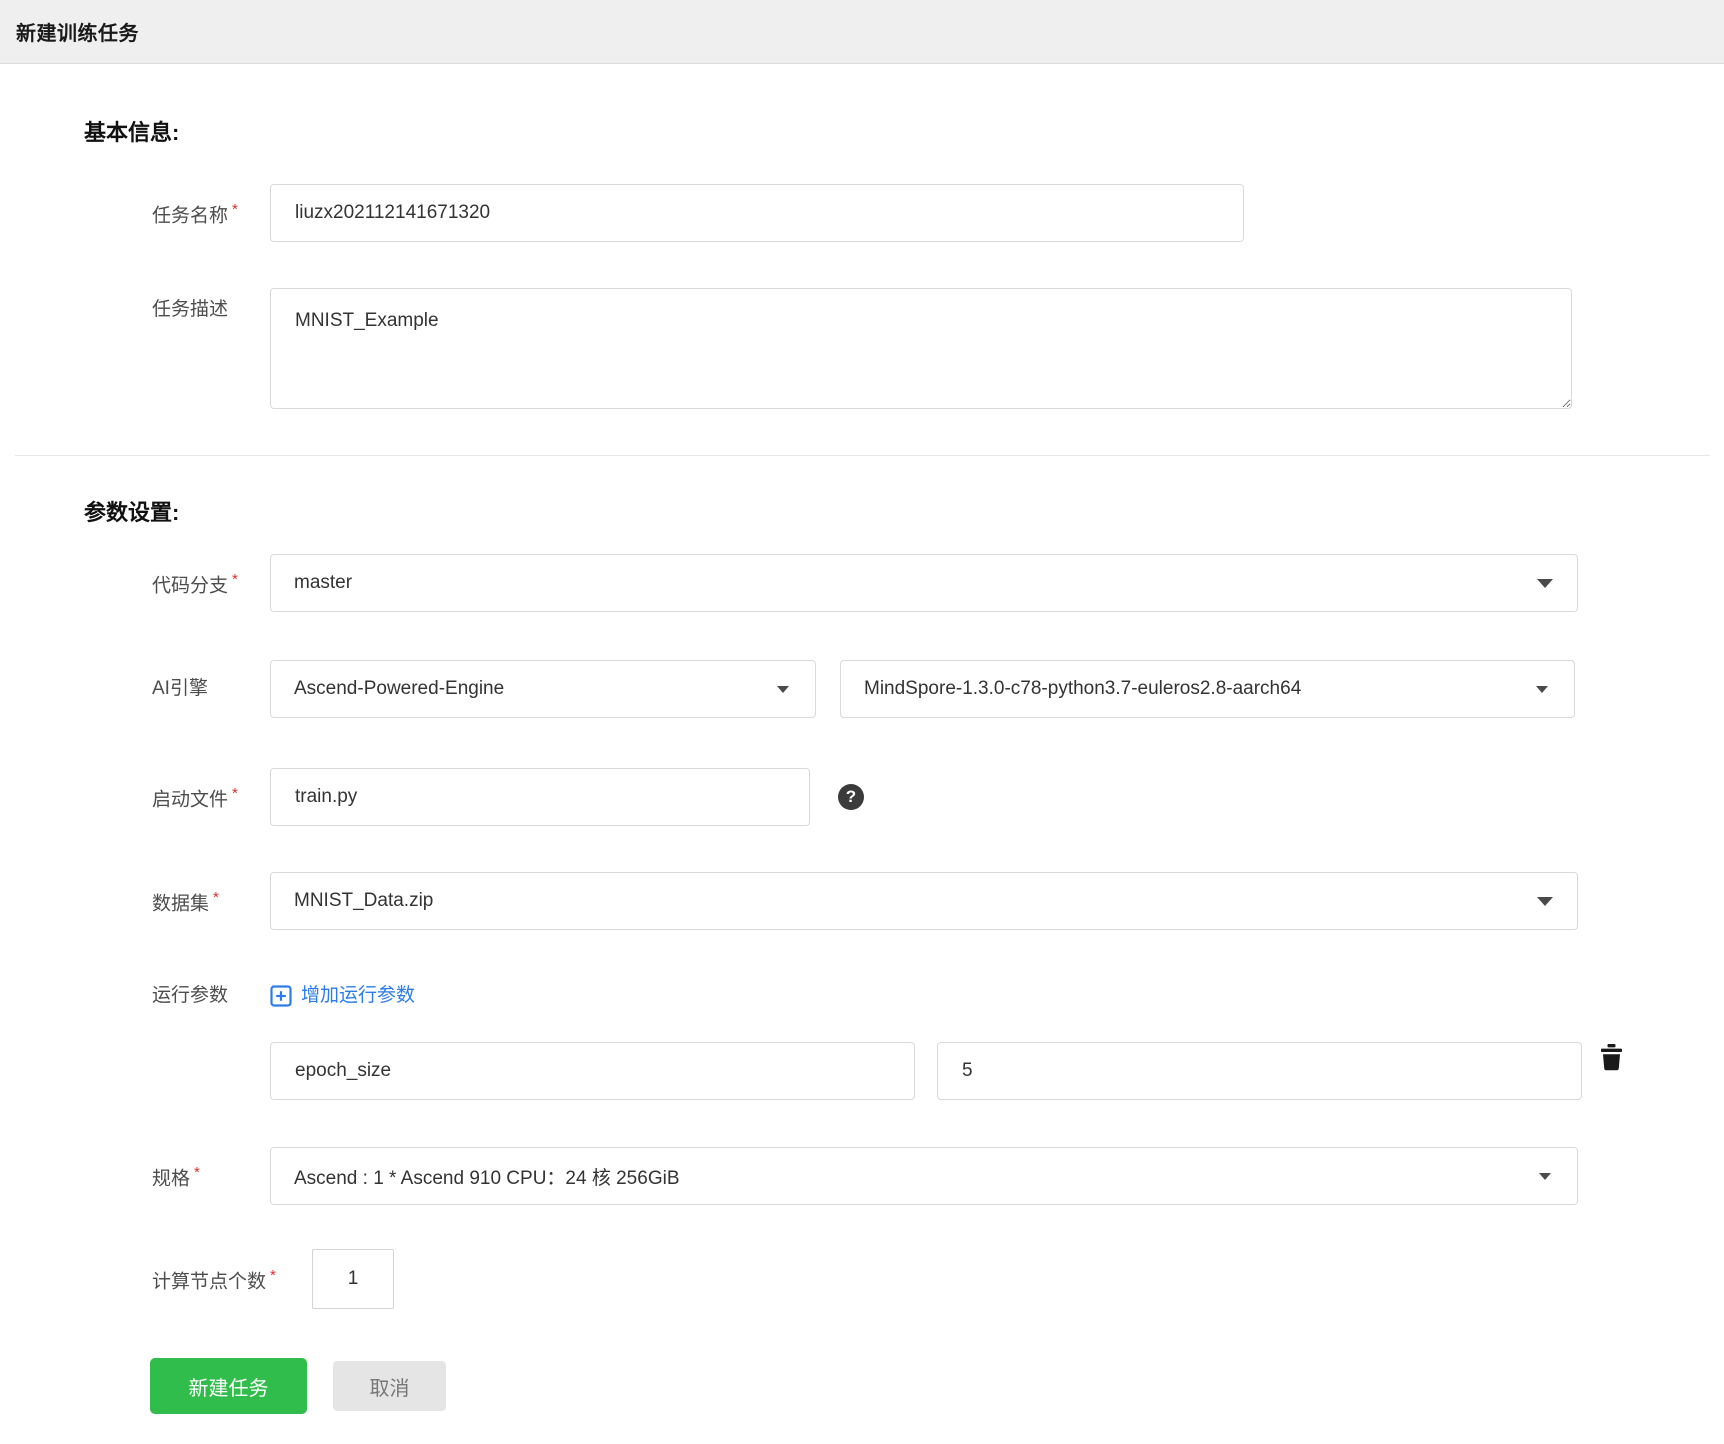  Describe the element at coordinates (924, 901) in the screenshot. I see `dataset-select: MNIST_Data.zip` at that location.